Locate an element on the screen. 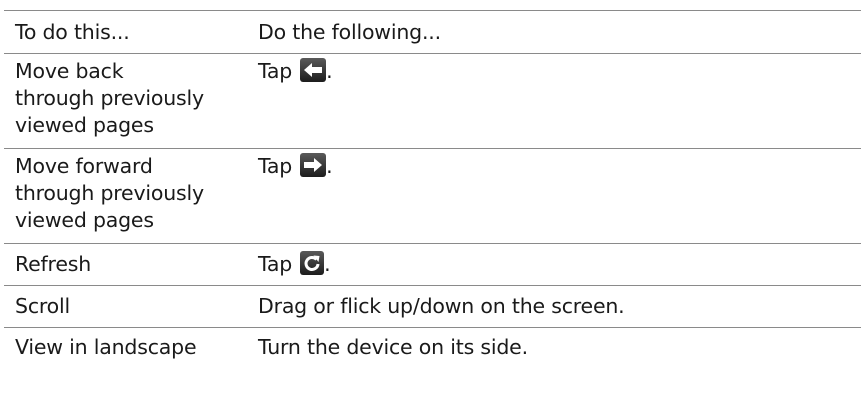 The image size is (861, 412). back-arrow-icon is located at coordinates (313, 70).